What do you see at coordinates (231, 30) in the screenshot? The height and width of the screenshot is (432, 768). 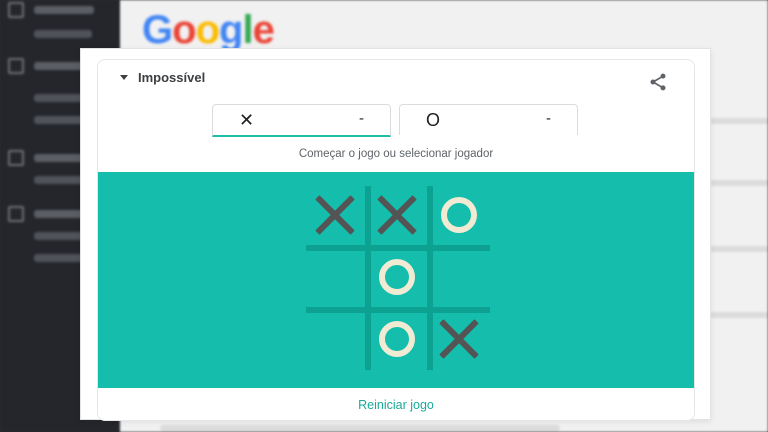 I see `logo-letter: g` at bounding box center [231, 30].